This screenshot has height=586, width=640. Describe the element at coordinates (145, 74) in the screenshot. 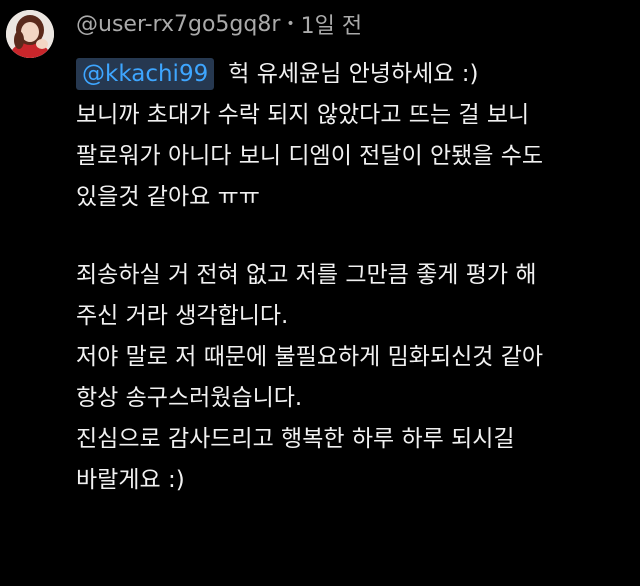

I see `mention-link: @kkachi99` at that location.